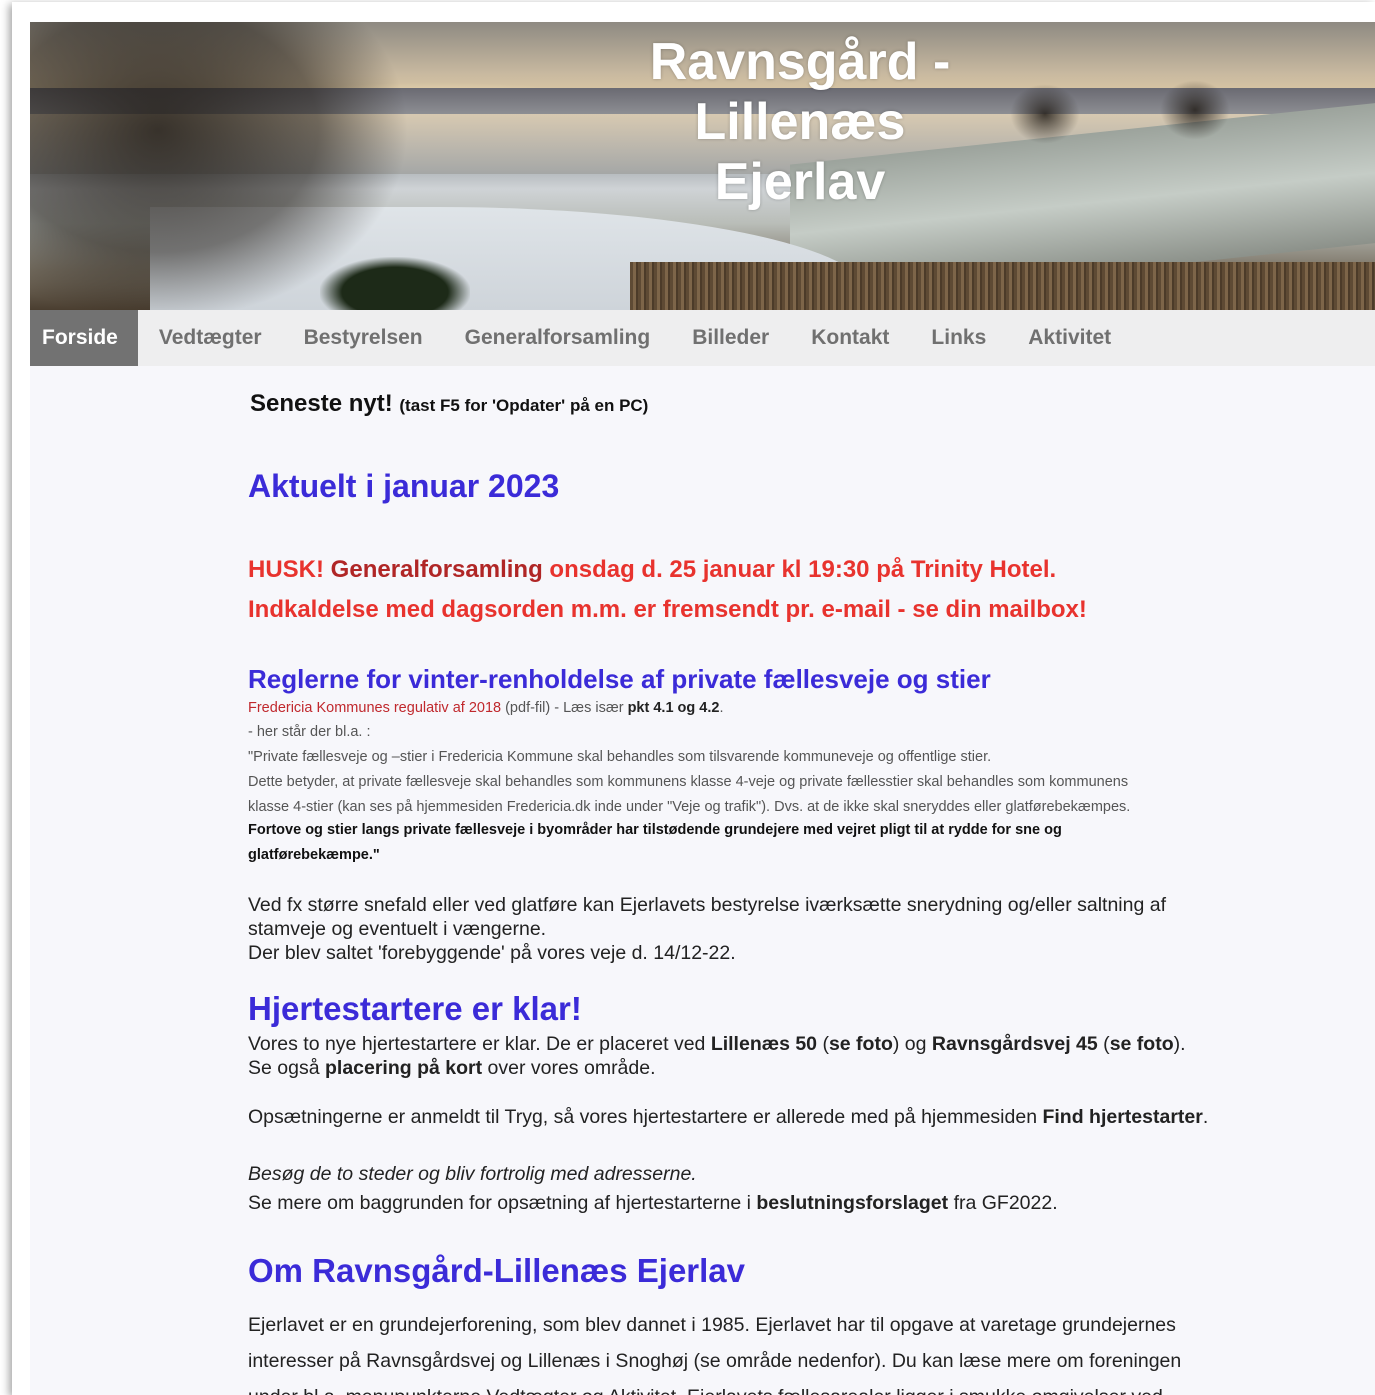  Describe the element at coordinates (397, 929) in the screenshot. I see `winter-paragraph: stamveje og eventuelt i vængerne.` at that location.